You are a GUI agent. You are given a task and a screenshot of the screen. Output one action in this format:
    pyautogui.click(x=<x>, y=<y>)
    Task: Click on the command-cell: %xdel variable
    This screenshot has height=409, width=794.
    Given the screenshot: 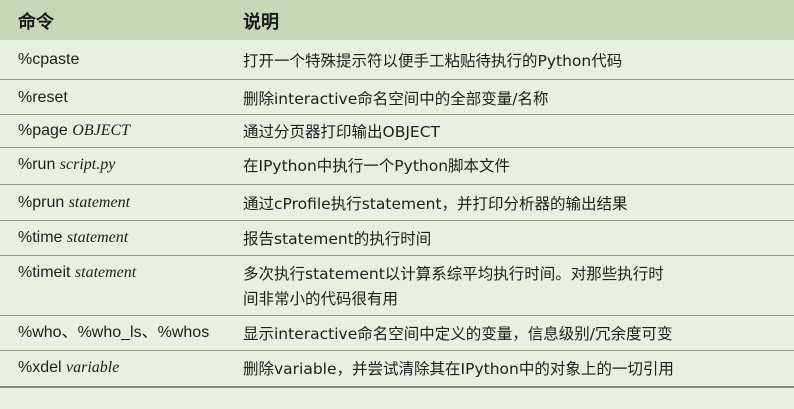 What is the action you would take?
    pyautogui.click(x=68, y=368)
    